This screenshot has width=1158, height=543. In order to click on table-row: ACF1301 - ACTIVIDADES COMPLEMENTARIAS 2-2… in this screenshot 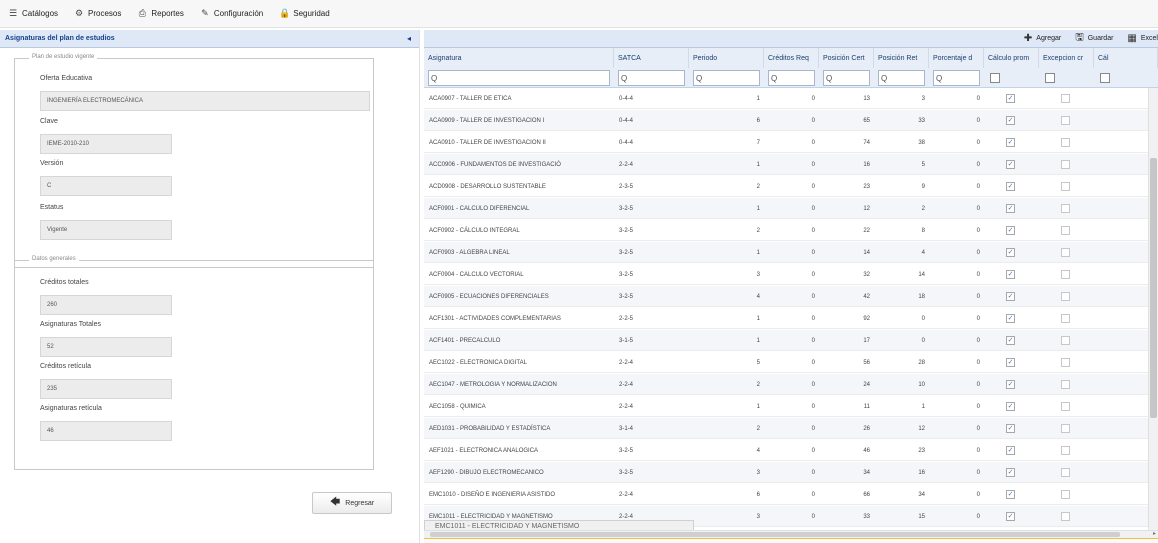, I will do `click(786, 318)`.